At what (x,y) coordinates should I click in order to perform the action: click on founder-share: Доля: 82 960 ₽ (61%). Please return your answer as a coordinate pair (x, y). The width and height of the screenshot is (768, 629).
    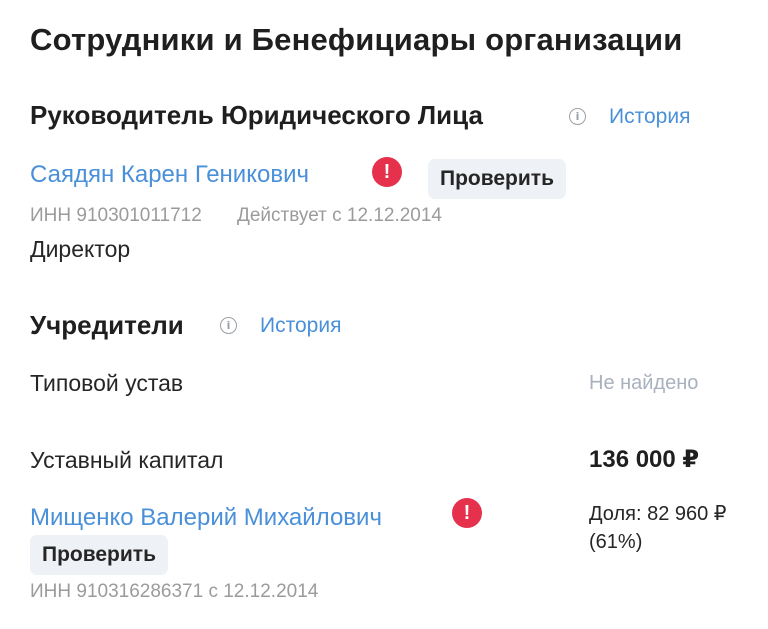
    Looking at the image, I should click on (658, 528).